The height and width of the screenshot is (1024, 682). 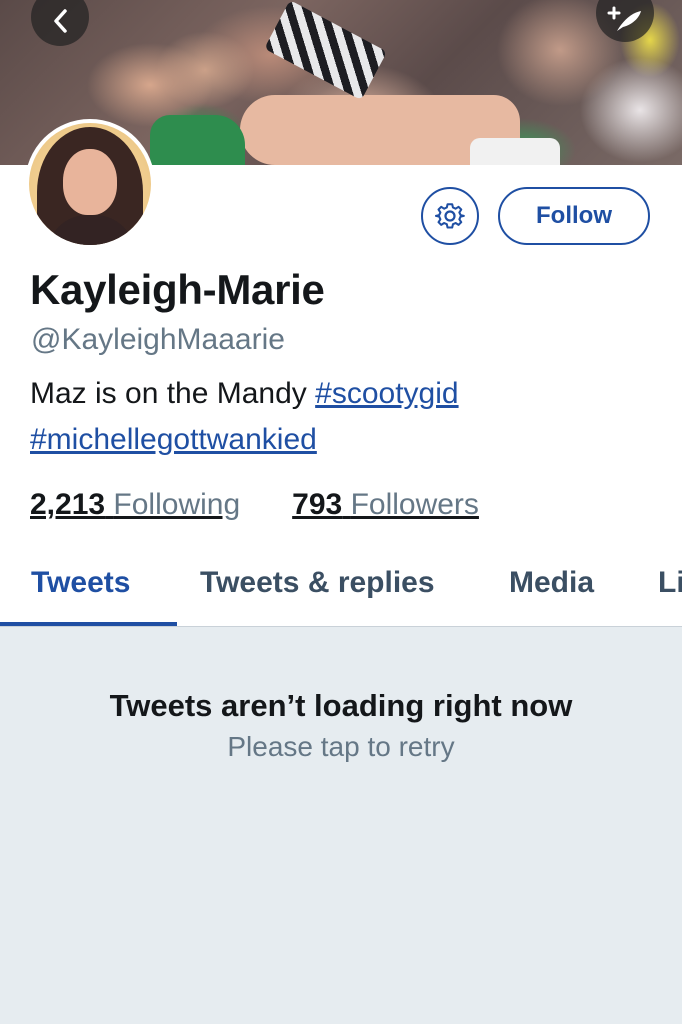 What do you see at coordinates (173, 393) in the screenshot?
I see `bio-text: Maz is on the Mandy` at bounding box center [173, 393].